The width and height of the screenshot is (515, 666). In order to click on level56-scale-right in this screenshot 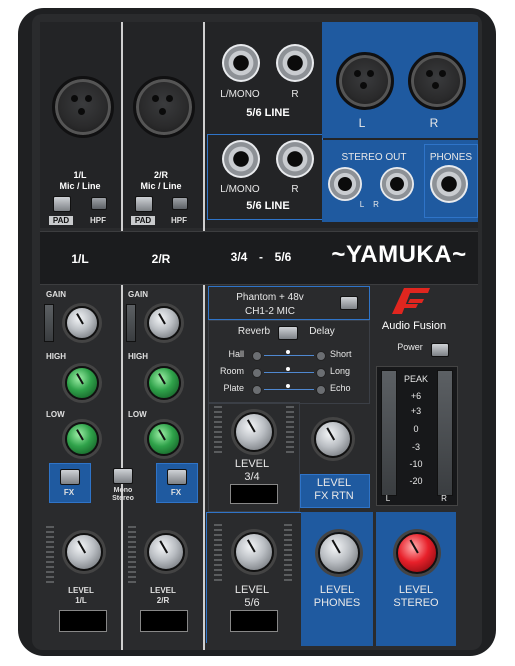, I will do `click(288, 554)`.